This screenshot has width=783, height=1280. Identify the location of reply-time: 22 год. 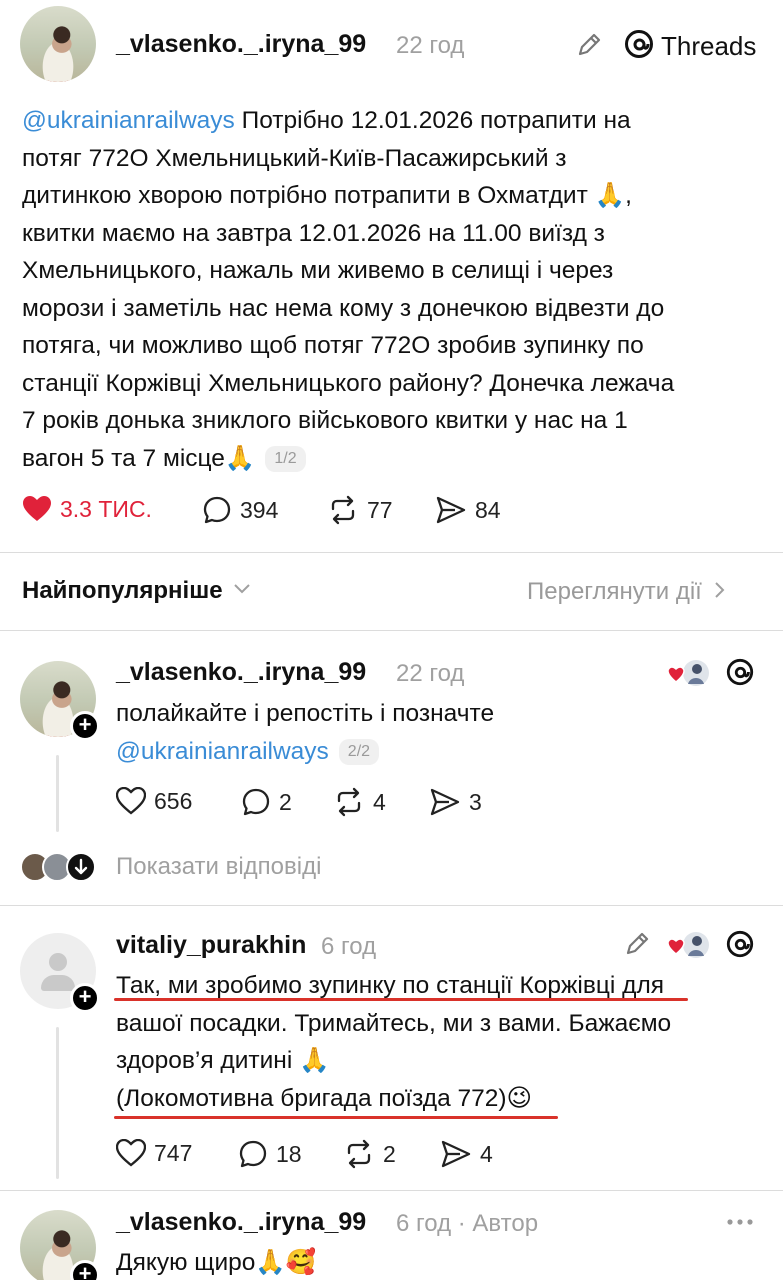
(430, 673).